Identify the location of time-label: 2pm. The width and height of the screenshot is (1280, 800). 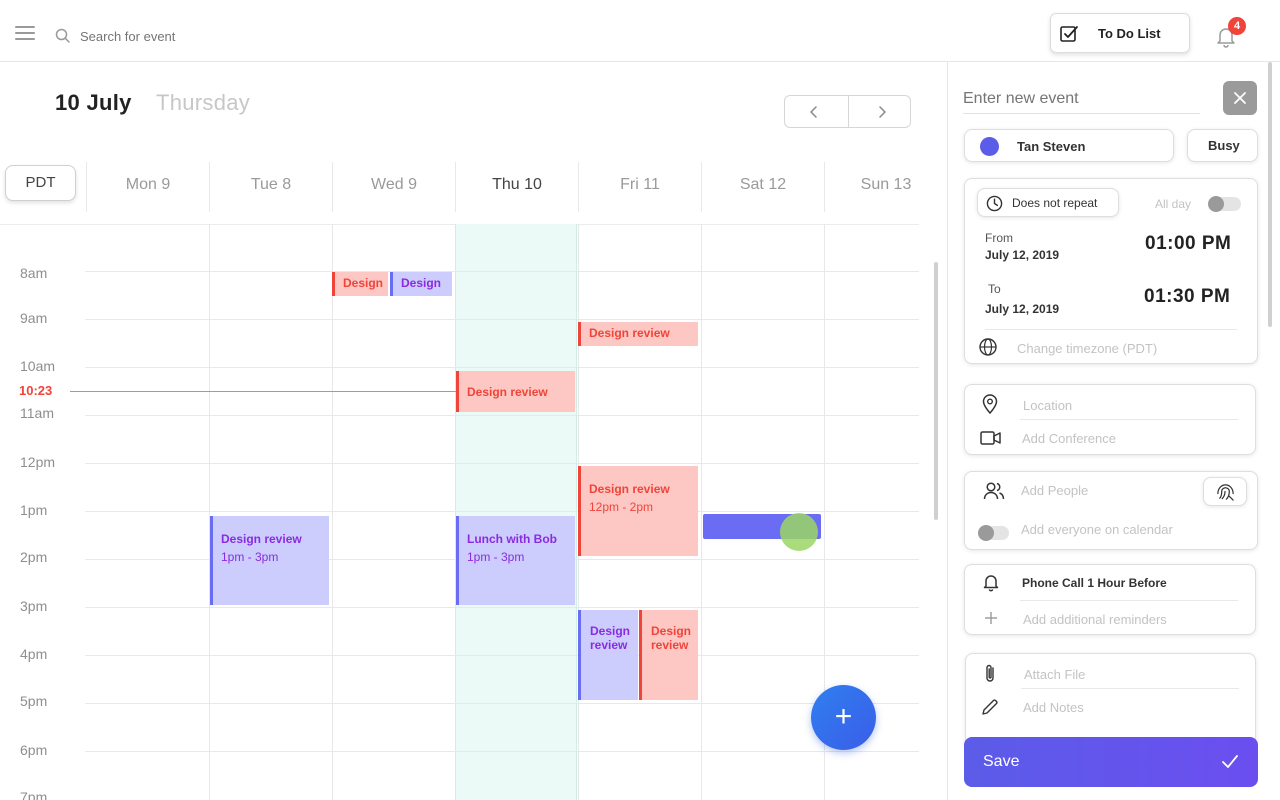
(34, 557).